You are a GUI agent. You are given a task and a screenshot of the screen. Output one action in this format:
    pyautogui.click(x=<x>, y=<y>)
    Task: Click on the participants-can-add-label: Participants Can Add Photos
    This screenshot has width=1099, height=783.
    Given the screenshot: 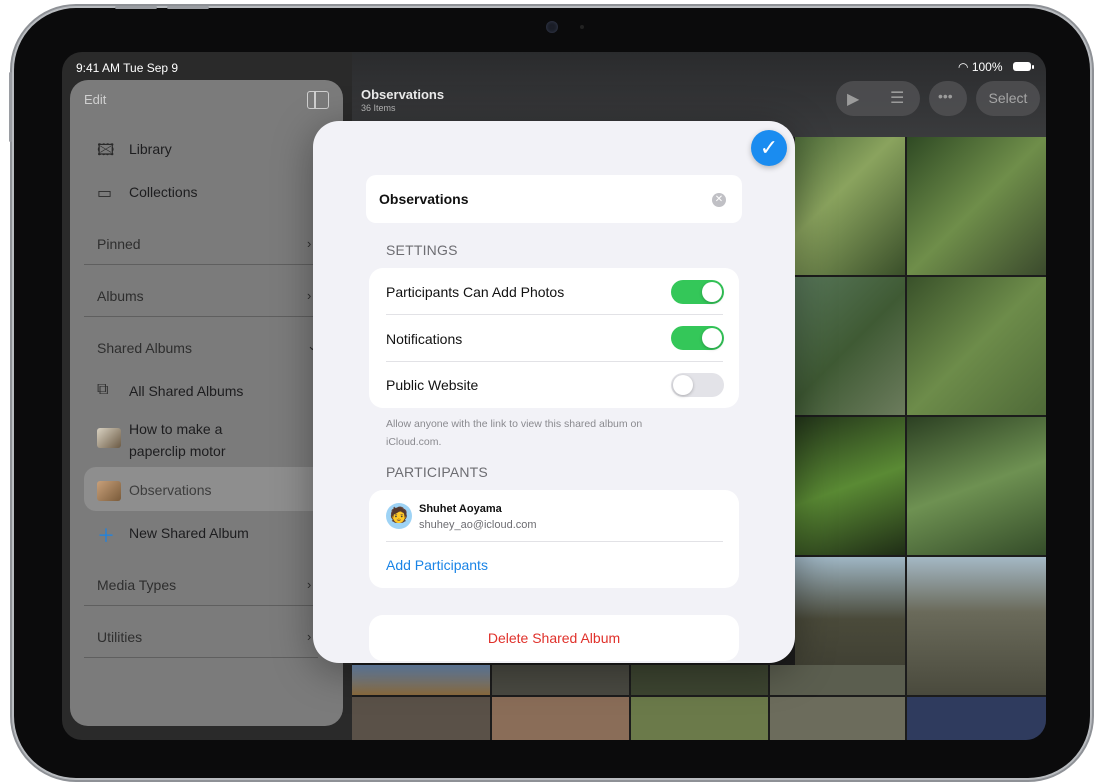 What is the action you would take?
    pyautogui.click(x=475, y=292)
    